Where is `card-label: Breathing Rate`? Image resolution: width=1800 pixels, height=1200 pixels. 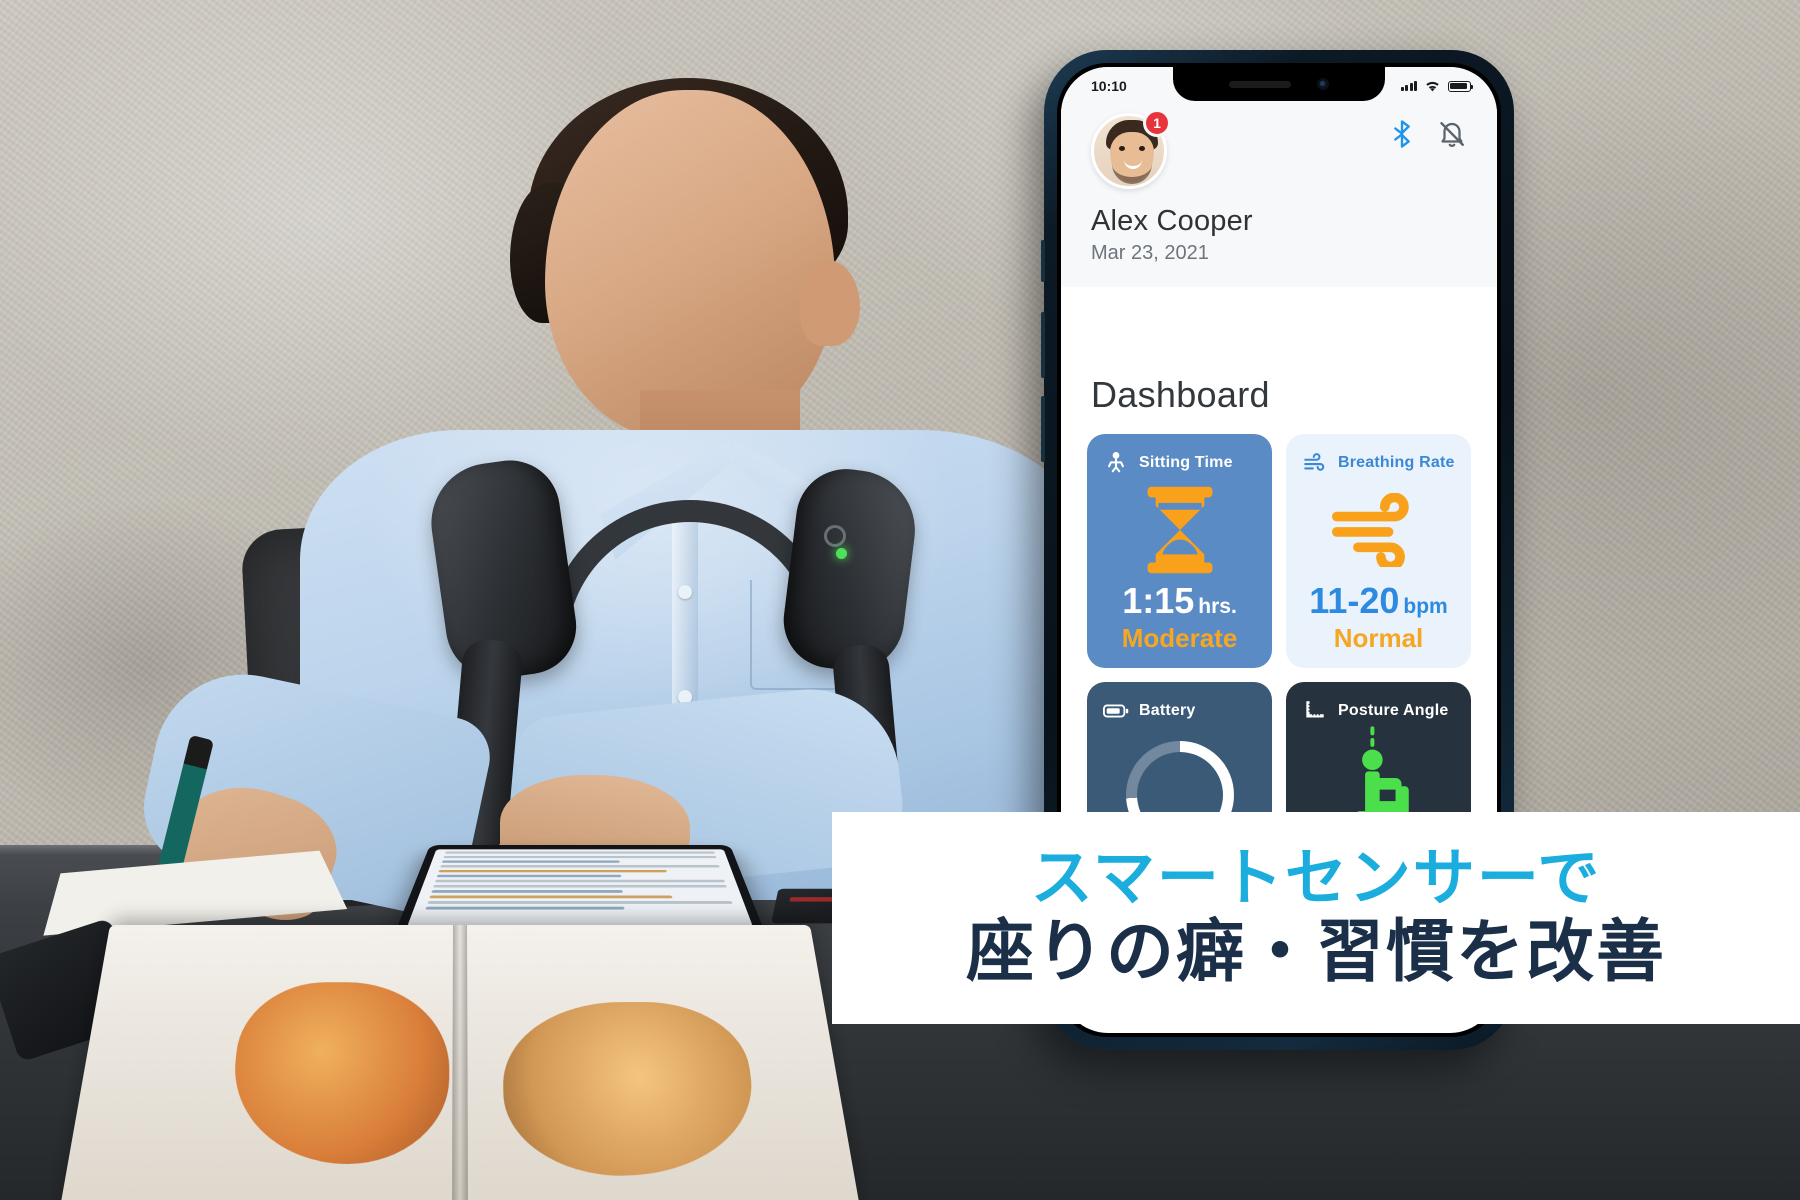 card-label: Breathing Rate is located at coordinates (1396, 462).